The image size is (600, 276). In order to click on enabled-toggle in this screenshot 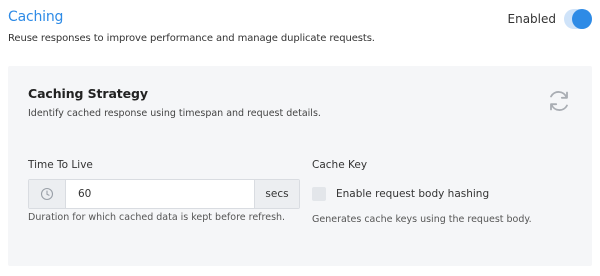, I will do `click(578, 19)`.